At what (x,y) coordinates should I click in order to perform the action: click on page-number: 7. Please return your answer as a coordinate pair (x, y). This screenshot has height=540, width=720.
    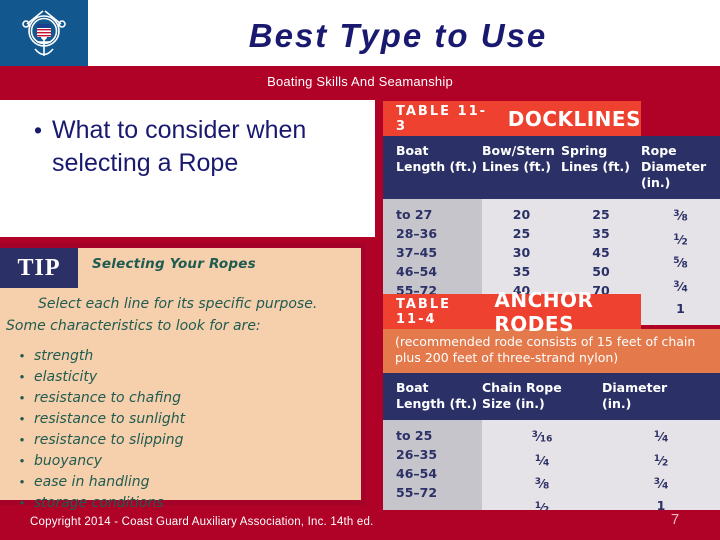
    Looking at the image, I should click on (675, 519).